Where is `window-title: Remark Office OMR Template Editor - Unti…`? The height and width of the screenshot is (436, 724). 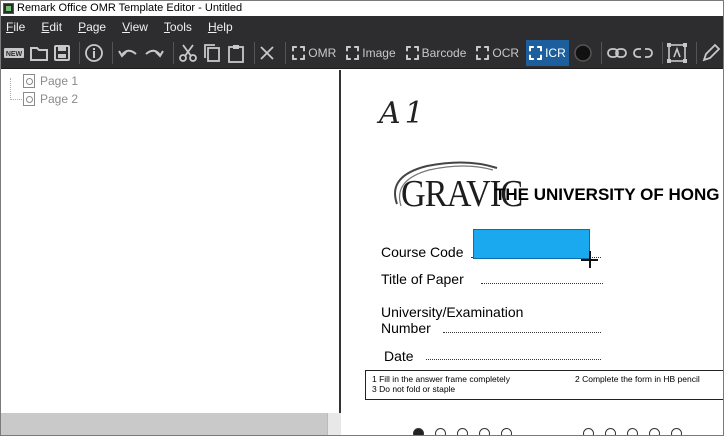
window-title: Remark Office OMR Template Editor - Unti… is located at coordinates (130, 8).